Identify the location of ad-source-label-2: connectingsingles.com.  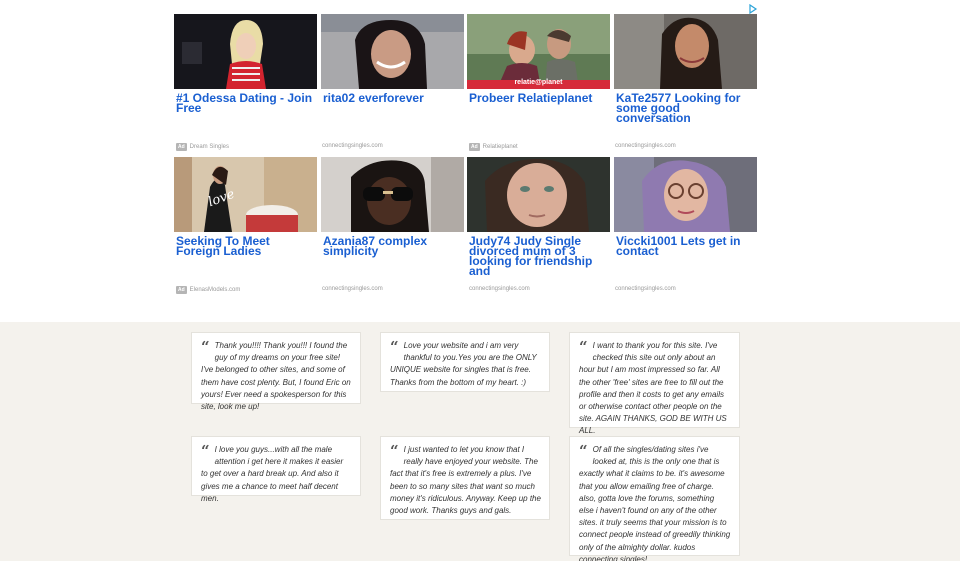
(352, 146).